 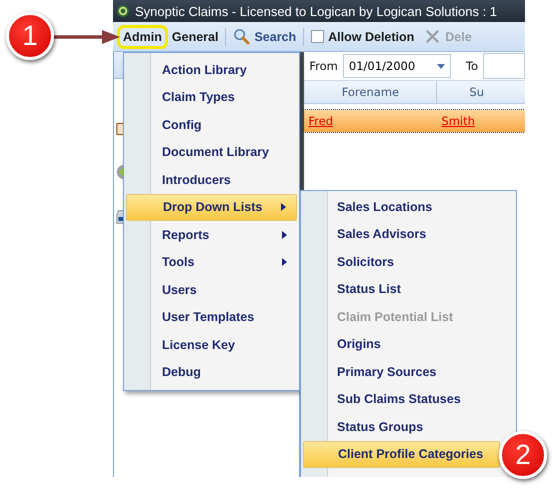 I want to click on menu-item: Claim Types, so click(x=211, y=97).